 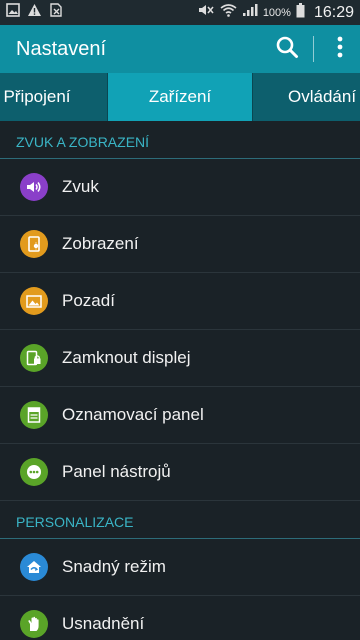 What do you see at coordinates (34, 472) in the screenshot?
I see `toolbox-icon` at bounding box center [34, 472].